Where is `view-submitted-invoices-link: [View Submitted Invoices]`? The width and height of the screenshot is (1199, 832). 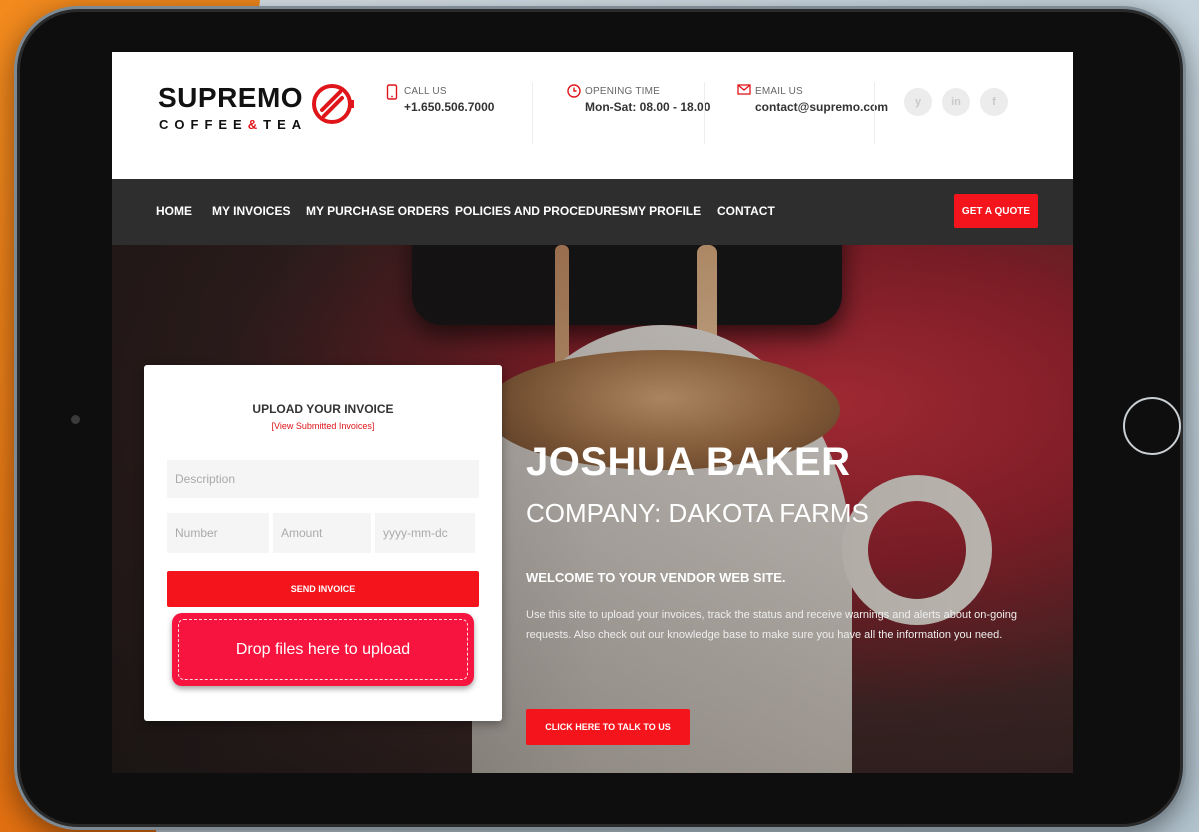
view-submitted-invoices-link: [View Submitted Invoices] is located at coordinates (323, 426).